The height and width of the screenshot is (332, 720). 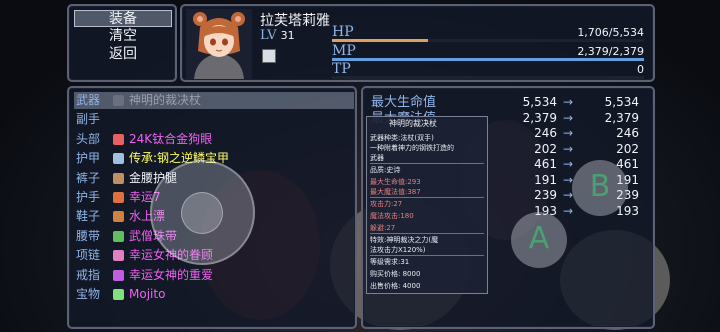 What do you see at coordinates (545, 179) in the screenshot?
I see `stat-old-value: 191` at bounding box center [545, 179].